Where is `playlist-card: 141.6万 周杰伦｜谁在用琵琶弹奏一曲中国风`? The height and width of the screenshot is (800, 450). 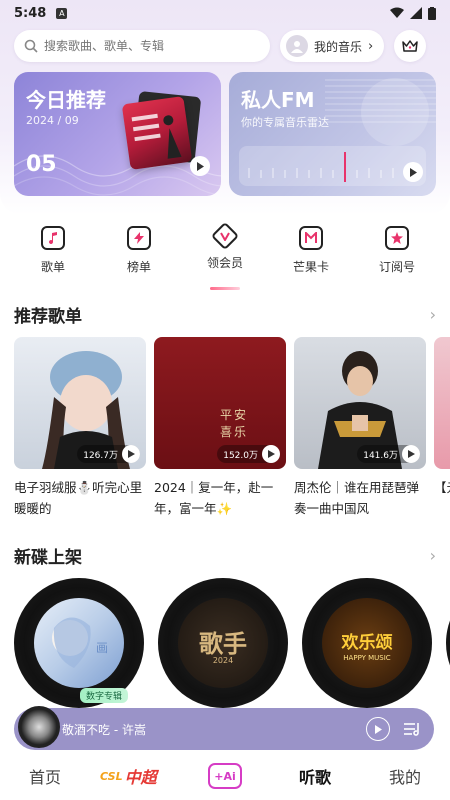 playlist-card: 141.6万 周杰伦｜谁在用琵琶弹奏一曲中国风 is located at coordinates (360, 428).